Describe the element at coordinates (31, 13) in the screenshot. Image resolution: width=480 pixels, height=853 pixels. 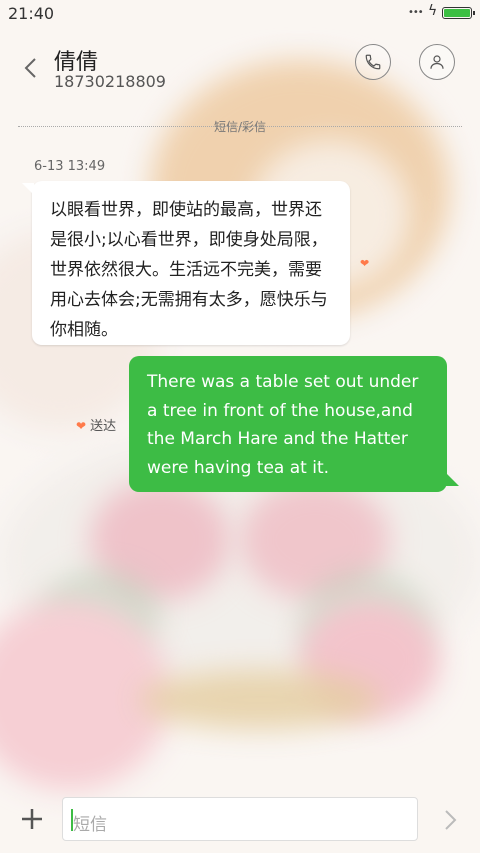
I see `status-time: 21:40` at that location.